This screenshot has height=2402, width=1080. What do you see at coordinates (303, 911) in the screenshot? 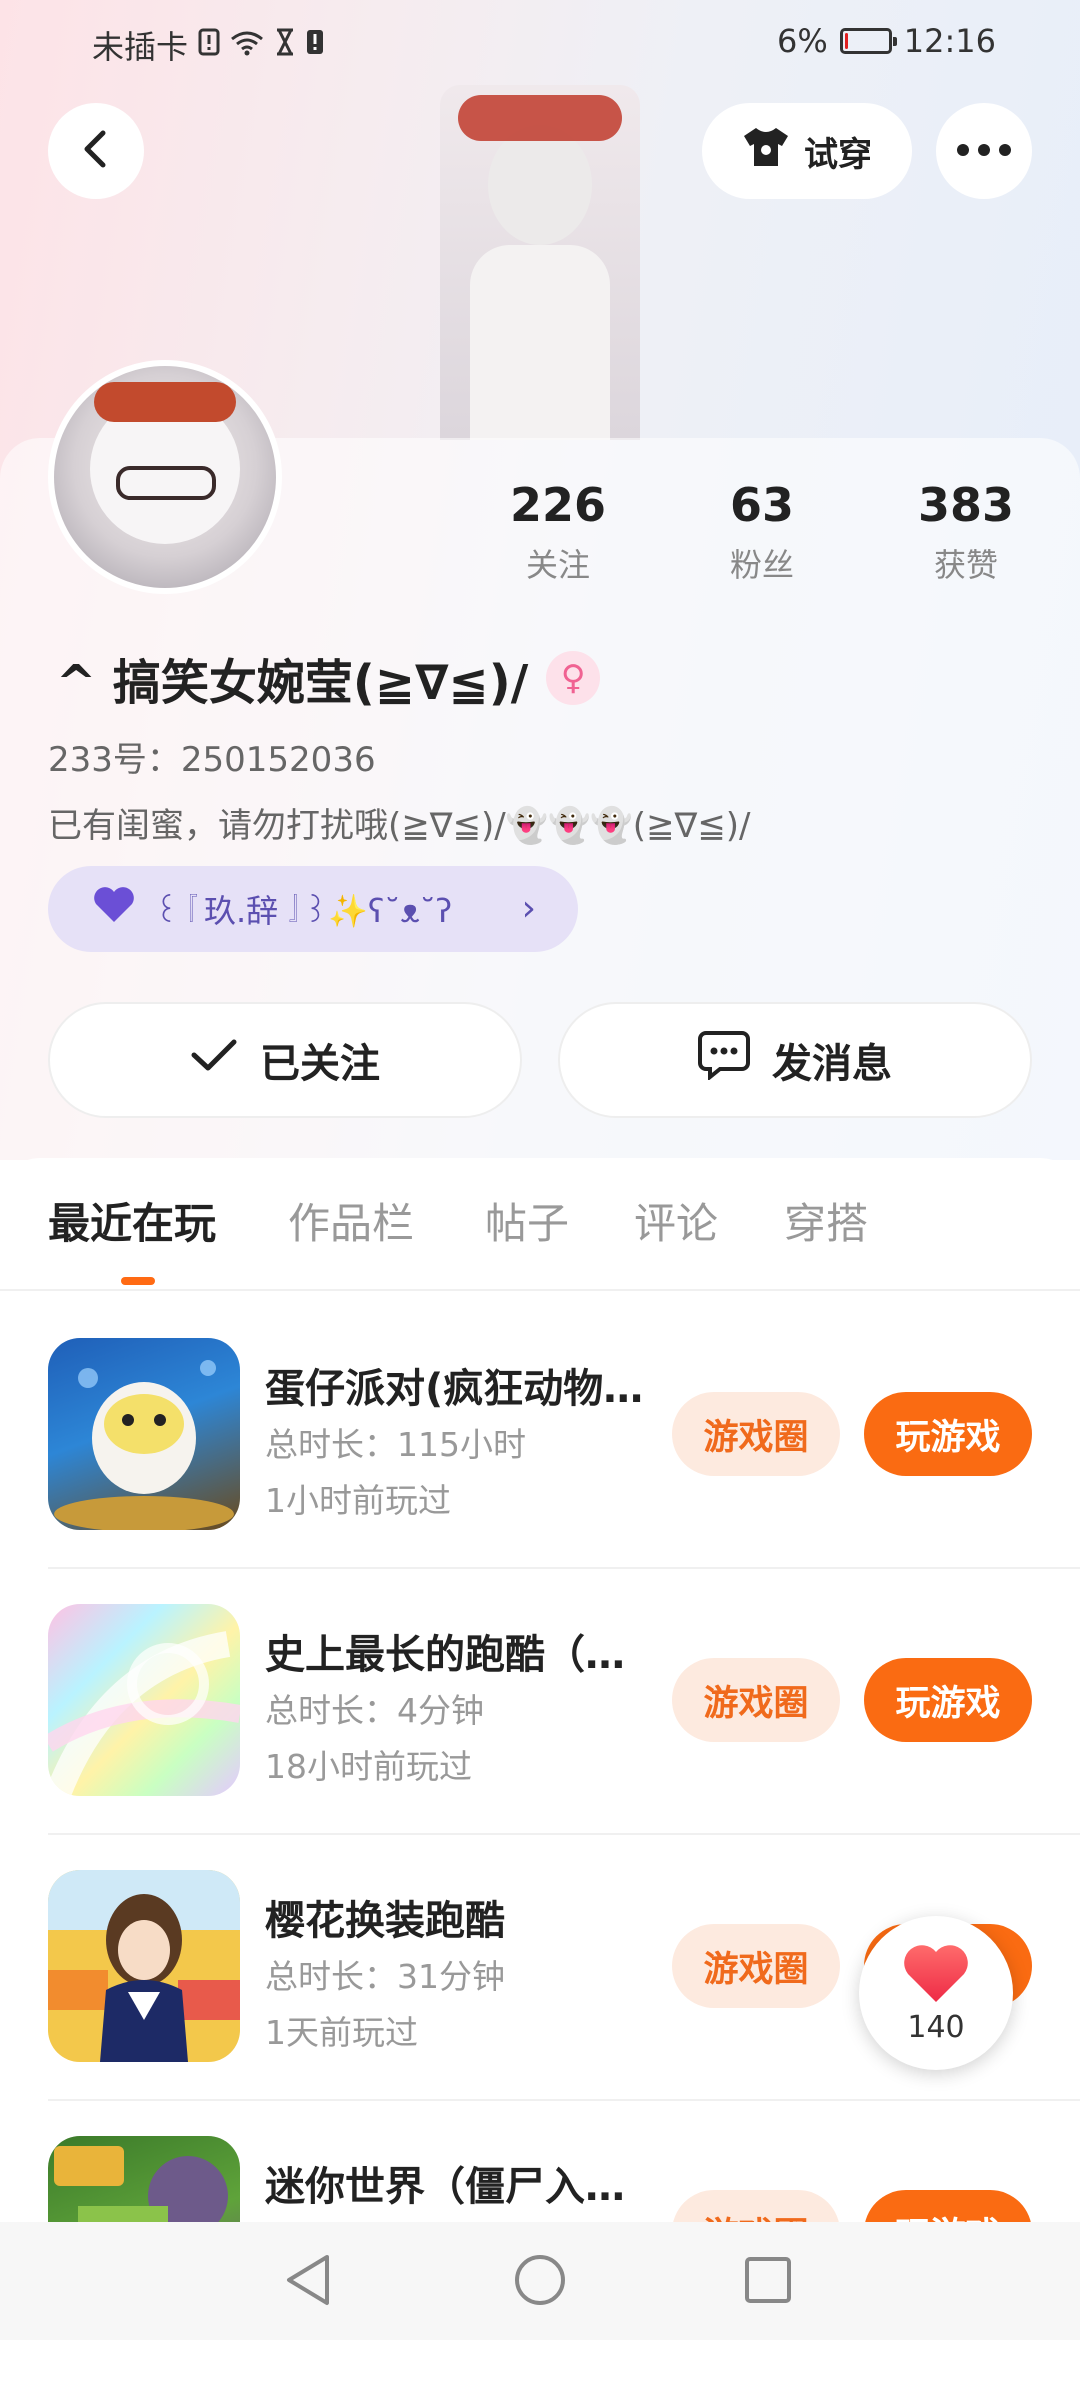
I see `guild-name: ꒰『玖.辞』꒱✨ʕ˘ᴥ˘ʔ` at bounding box center [303, 911].